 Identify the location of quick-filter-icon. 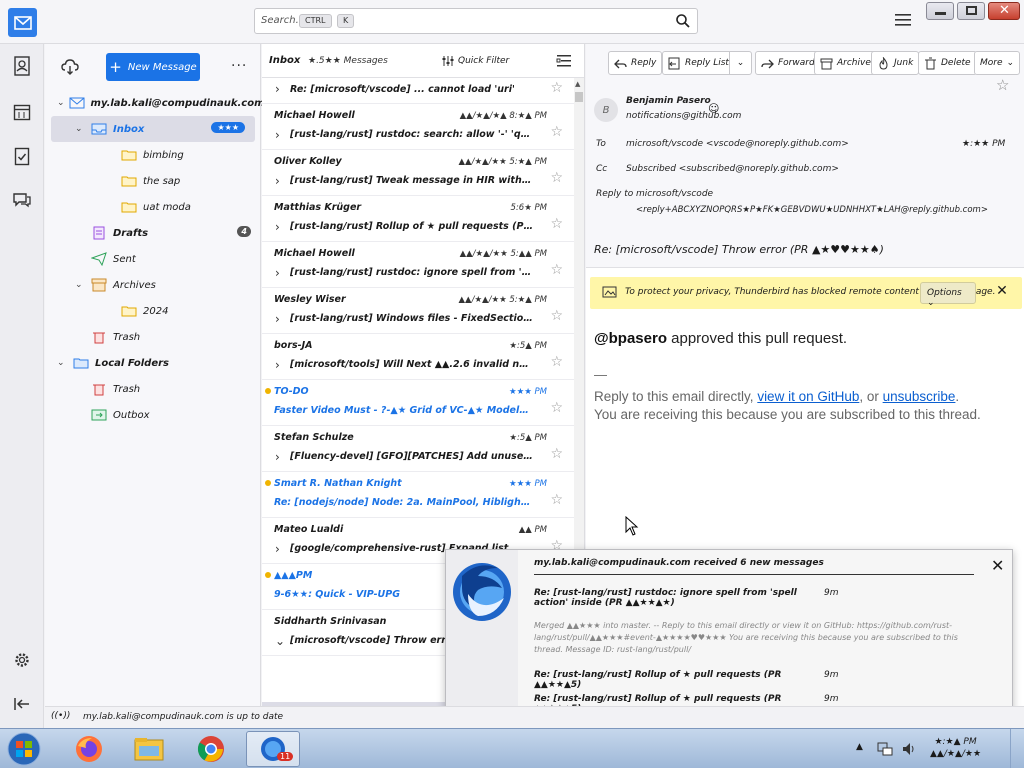
(448, 61).